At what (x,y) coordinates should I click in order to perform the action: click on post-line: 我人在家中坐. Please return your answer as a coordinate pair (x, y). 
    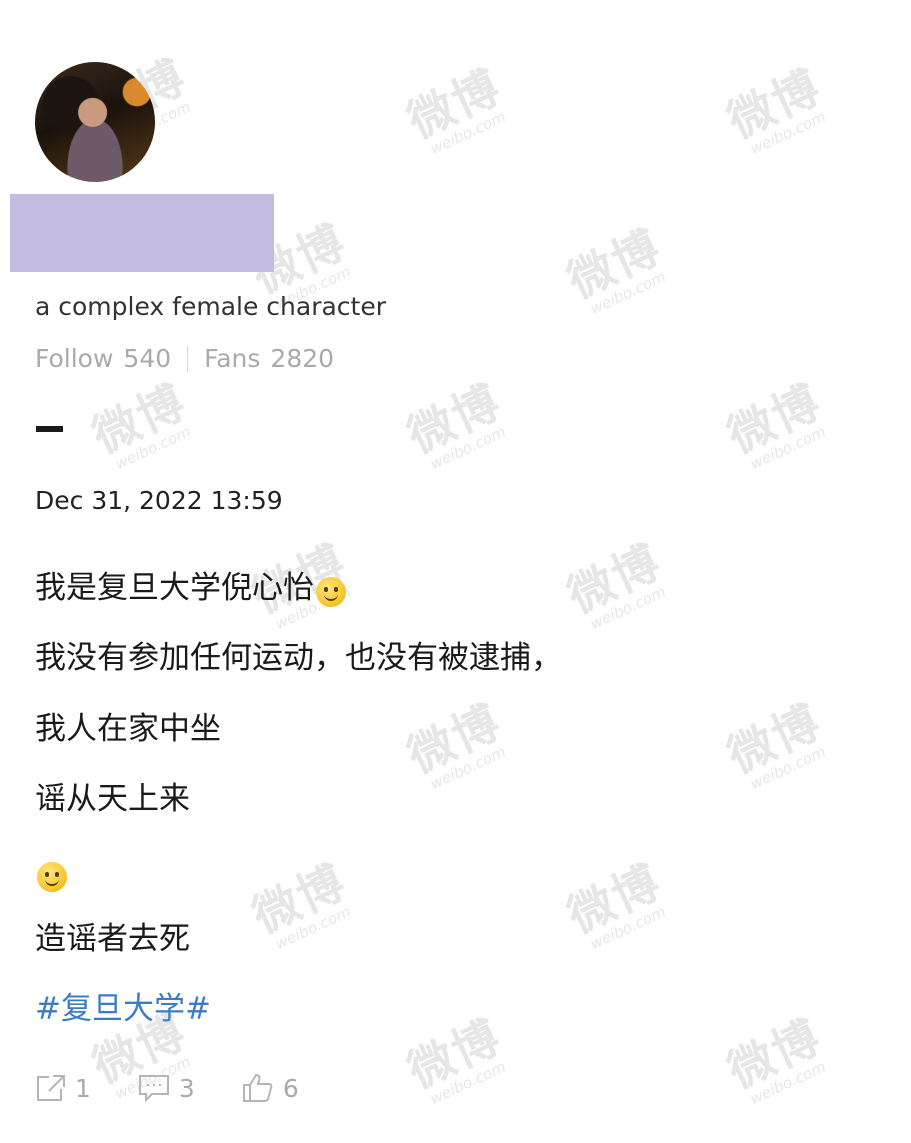
    Looking at the image, I should click on (128, 725).